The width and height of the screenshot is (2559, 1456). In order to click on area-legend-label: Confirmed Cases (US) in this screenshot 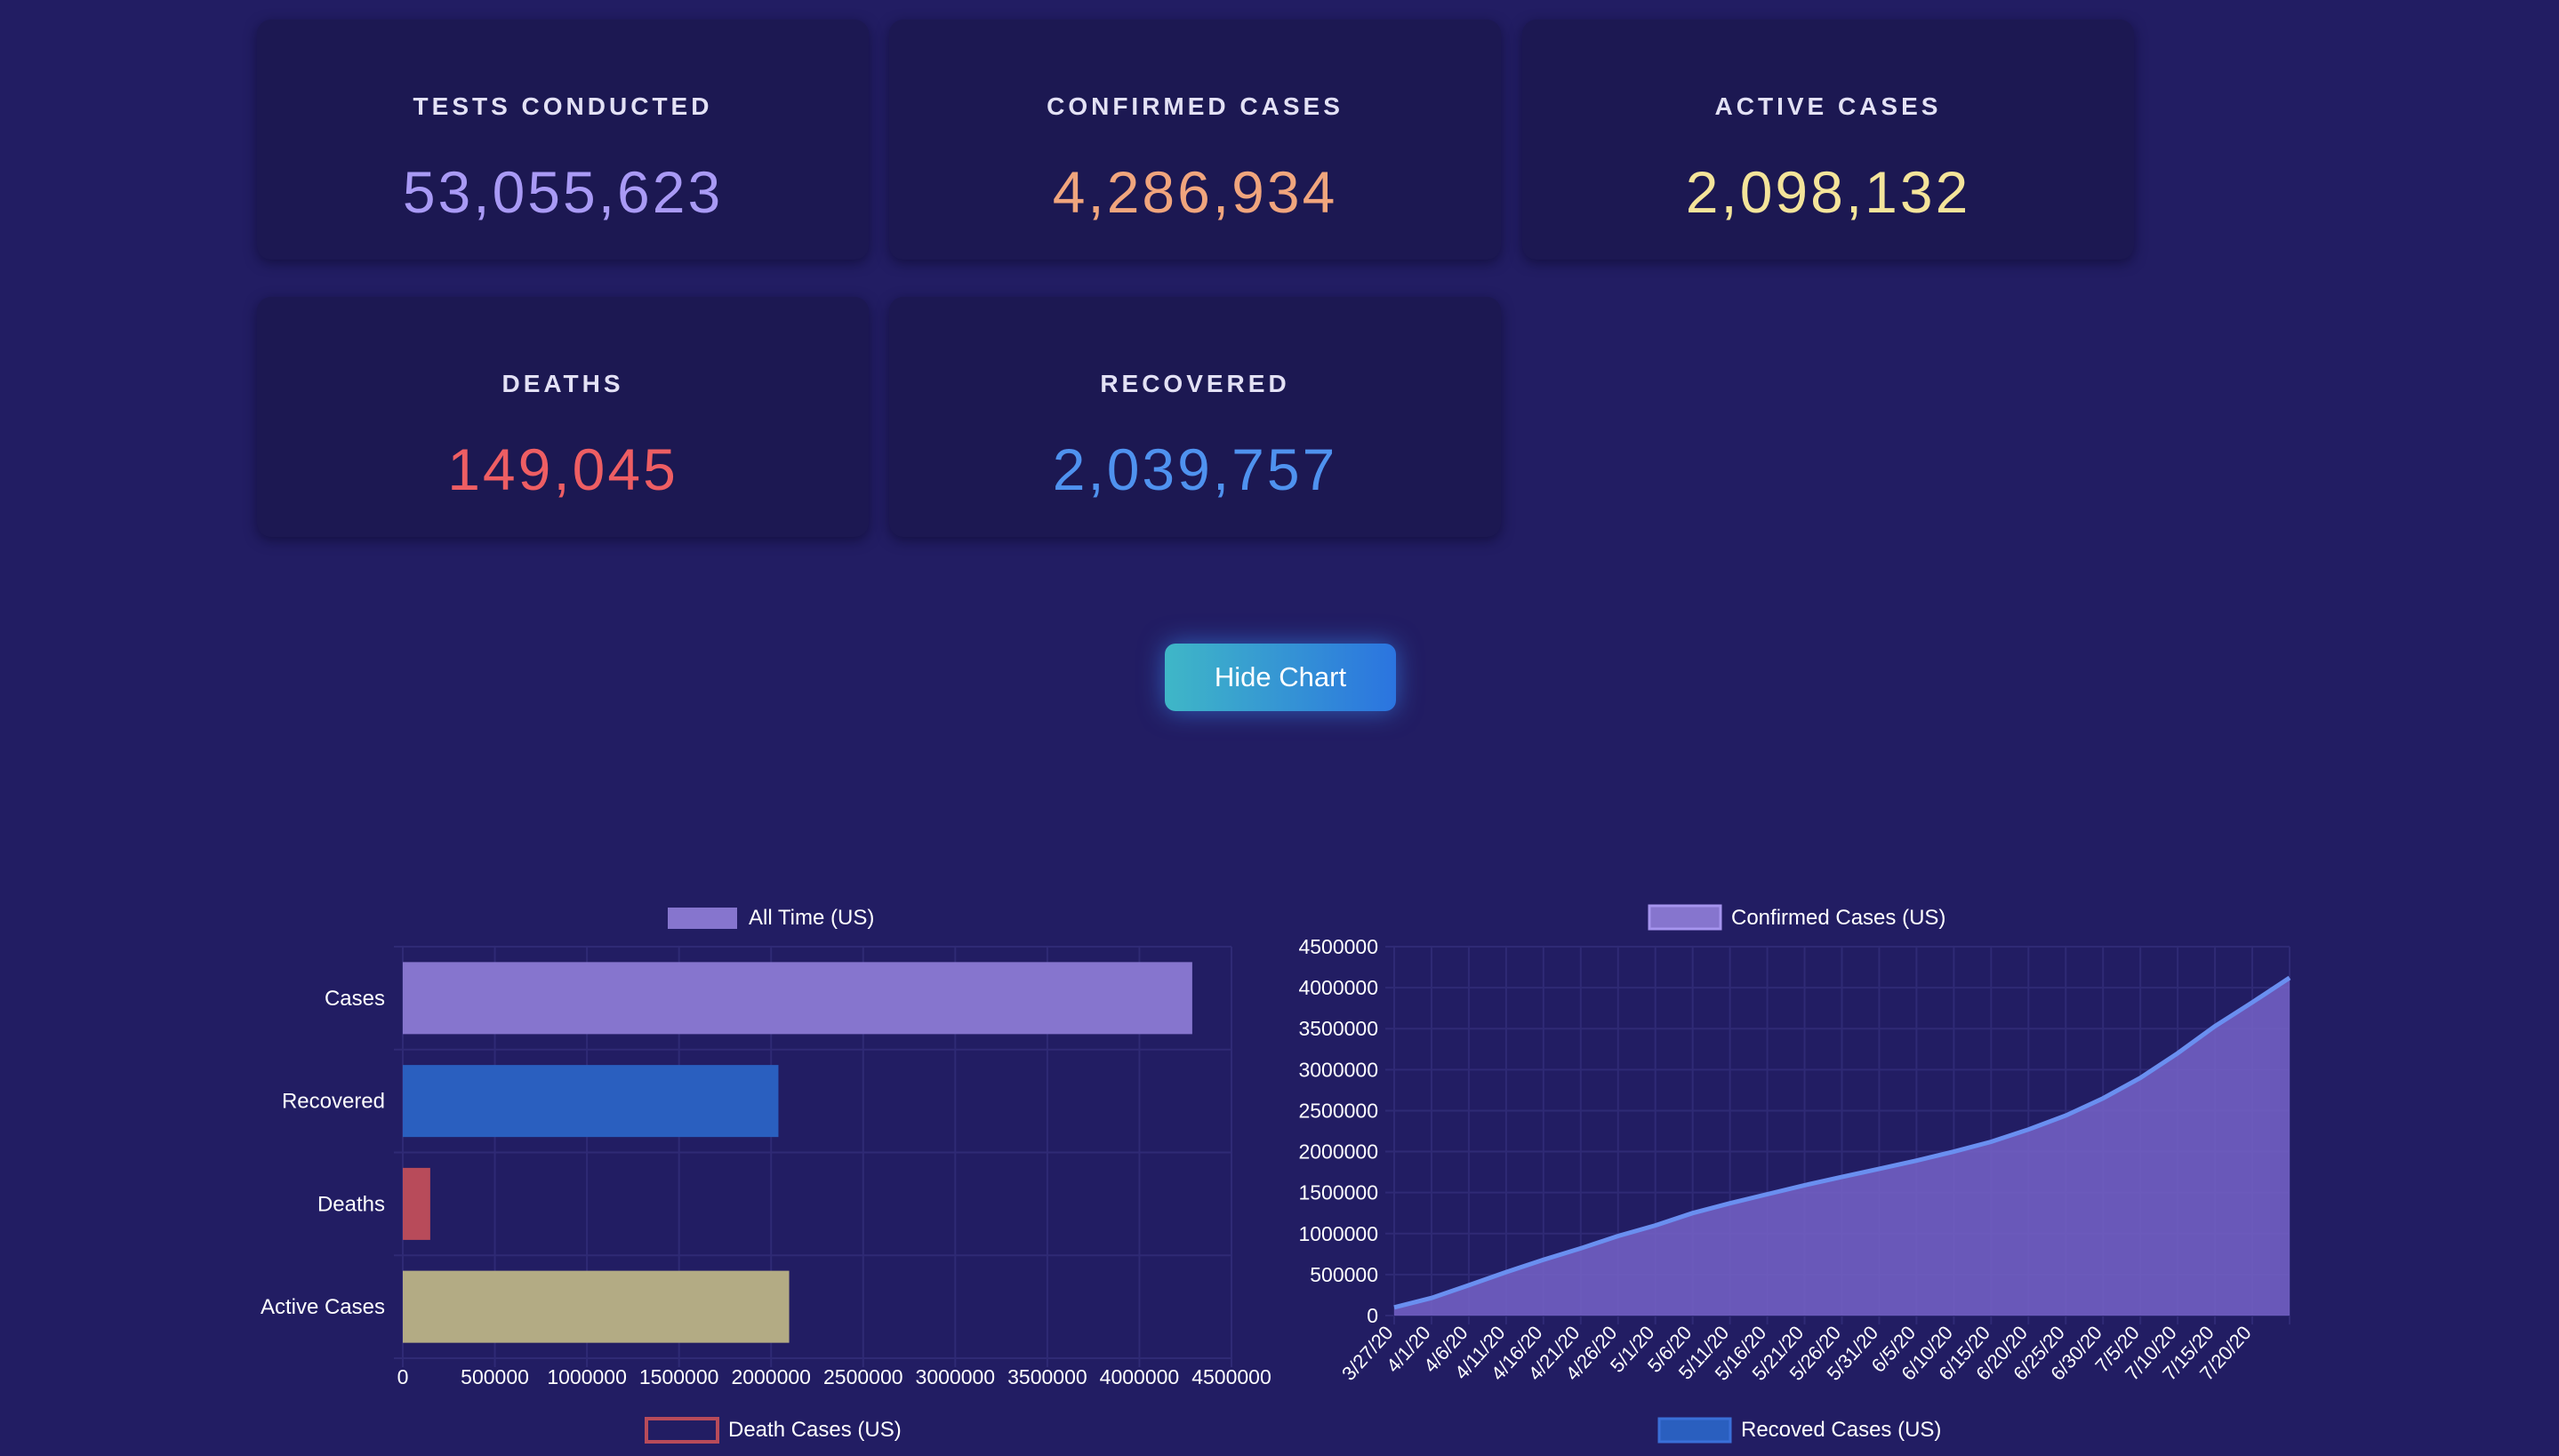, I will do `click(1838, 918)`.